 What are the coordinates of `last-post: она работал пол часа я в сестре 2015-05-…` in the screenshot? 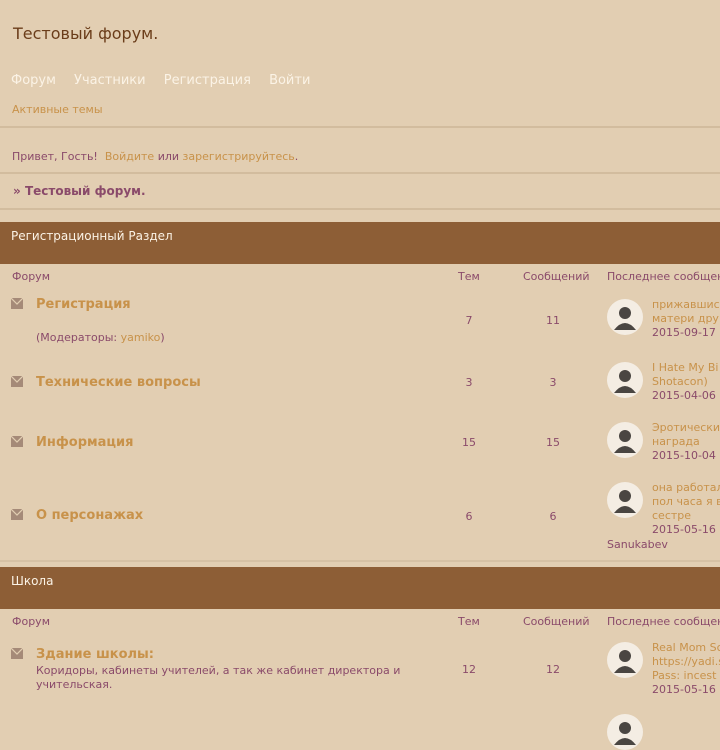 It's located at (686, 509).